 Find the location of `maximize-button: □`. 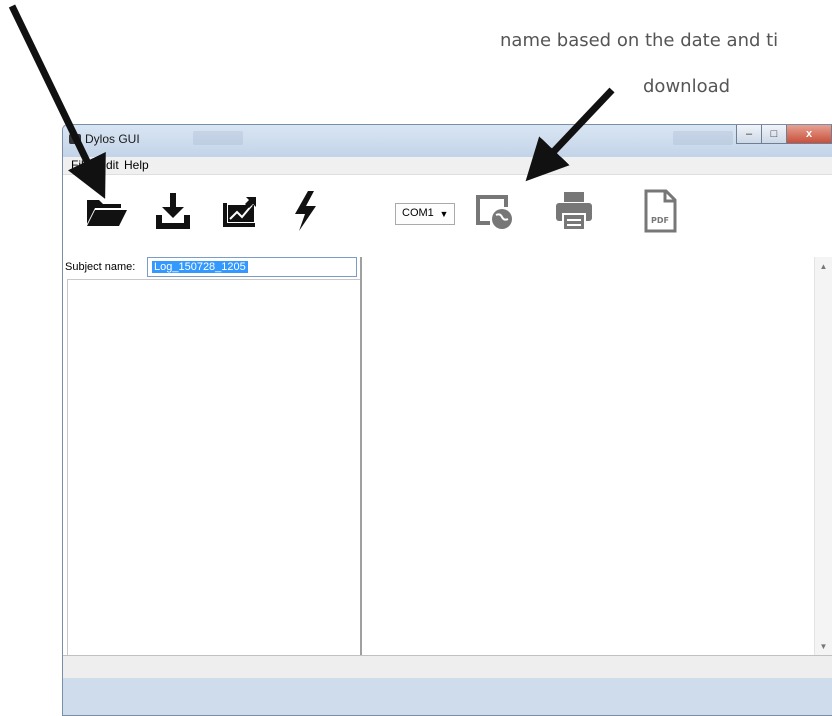

maximize-button: □ is located at coordinates (774, 134).